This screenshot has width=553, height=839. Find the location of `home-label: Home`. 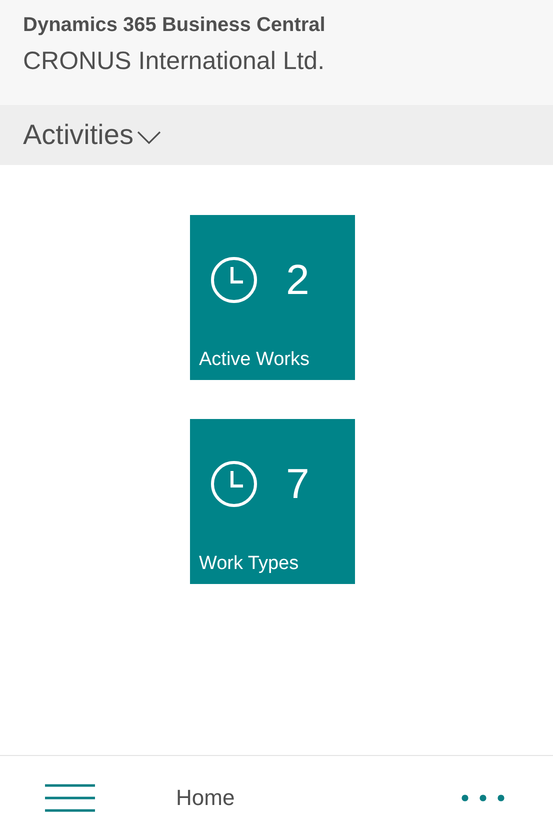

home-label: Home is located at coordinates (205, 797).